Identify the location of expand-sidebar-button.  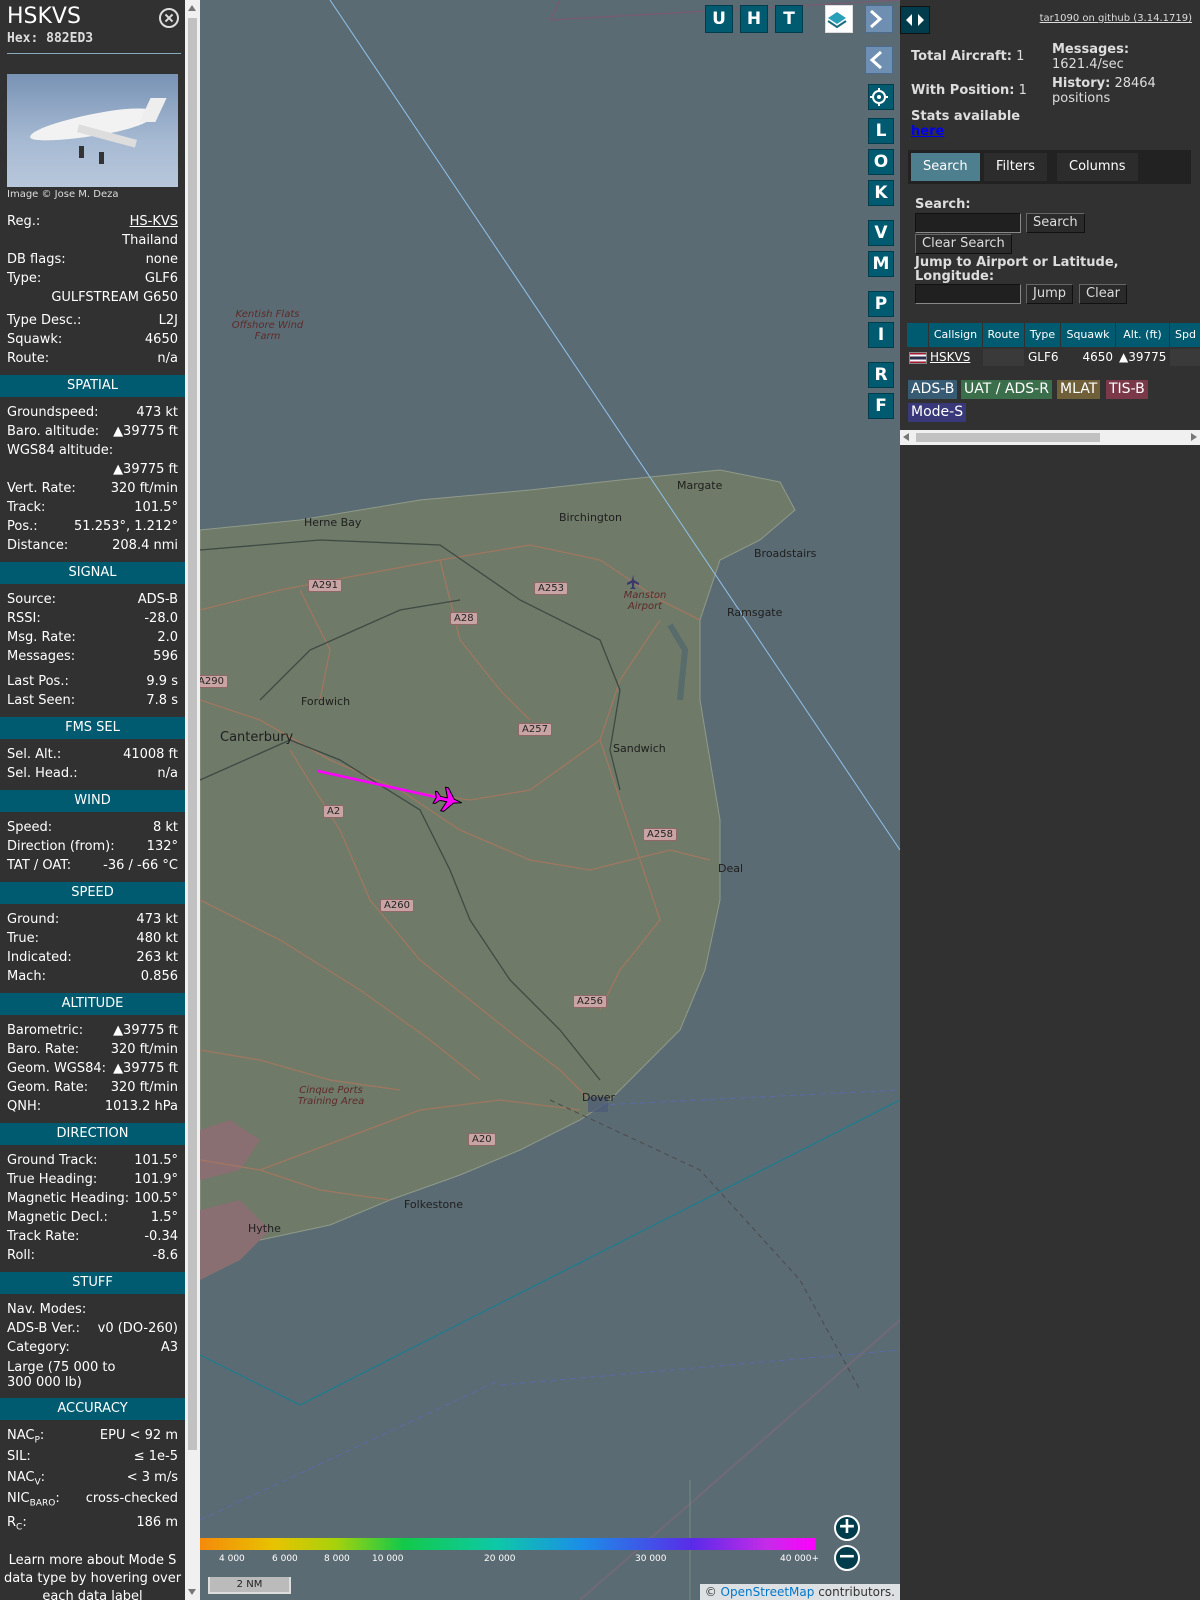
(879, 19).